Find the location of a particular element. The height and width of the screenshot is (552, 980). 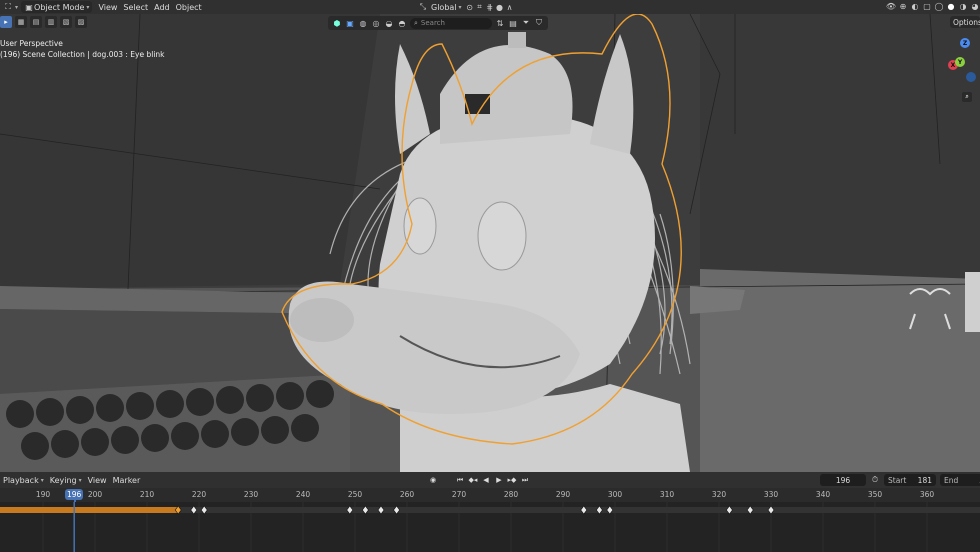

orientation-icon: ⤡ is located at coordinates (423, 6).